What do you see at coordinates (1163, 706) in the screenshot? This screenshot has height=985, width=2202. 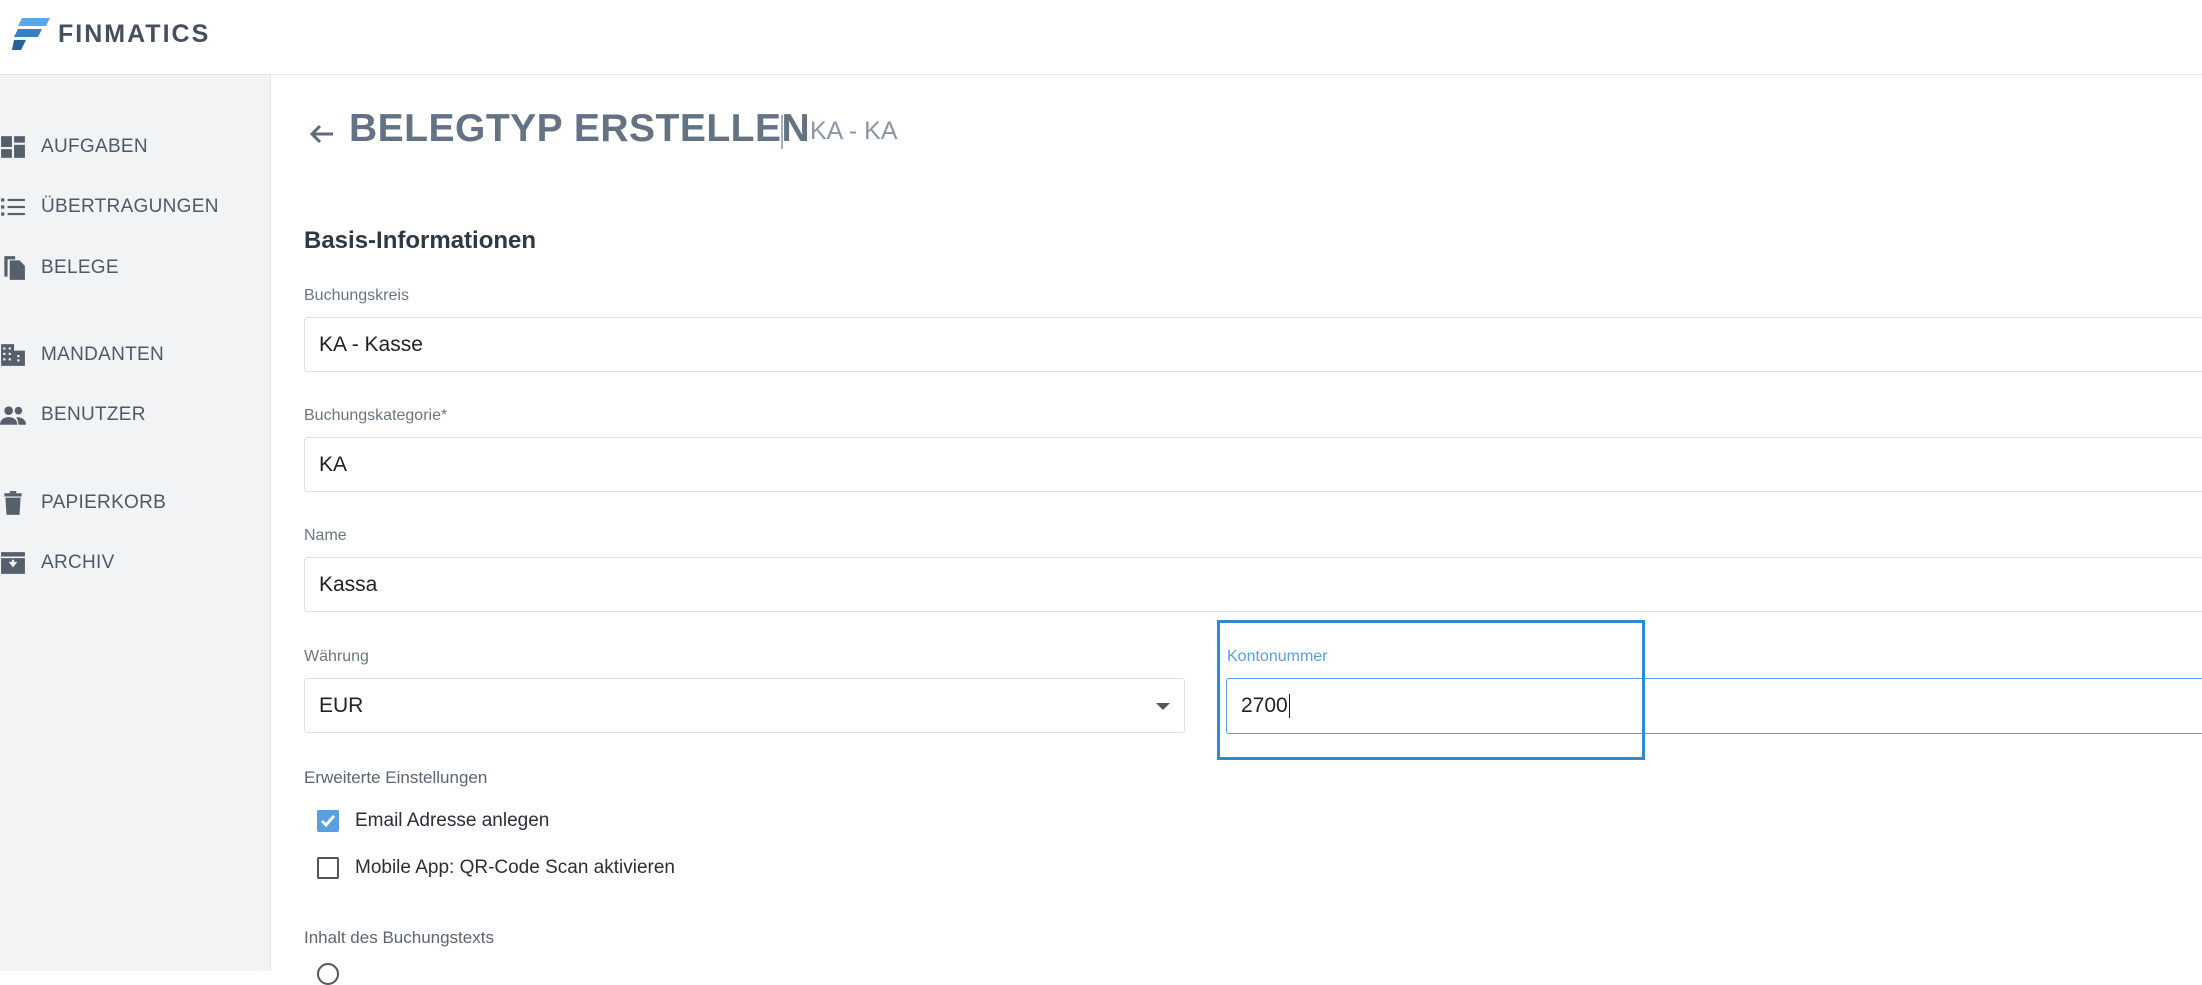 I see `chevron-down-icon` at bounding box center [1163, 706].